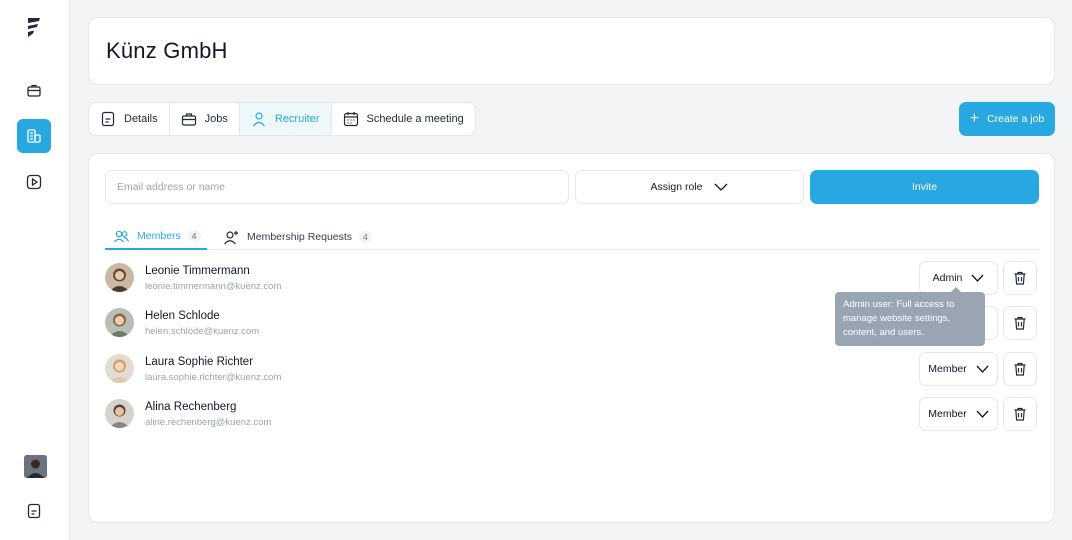  I want to click on members-count-badge: 4, so click(194, 236).